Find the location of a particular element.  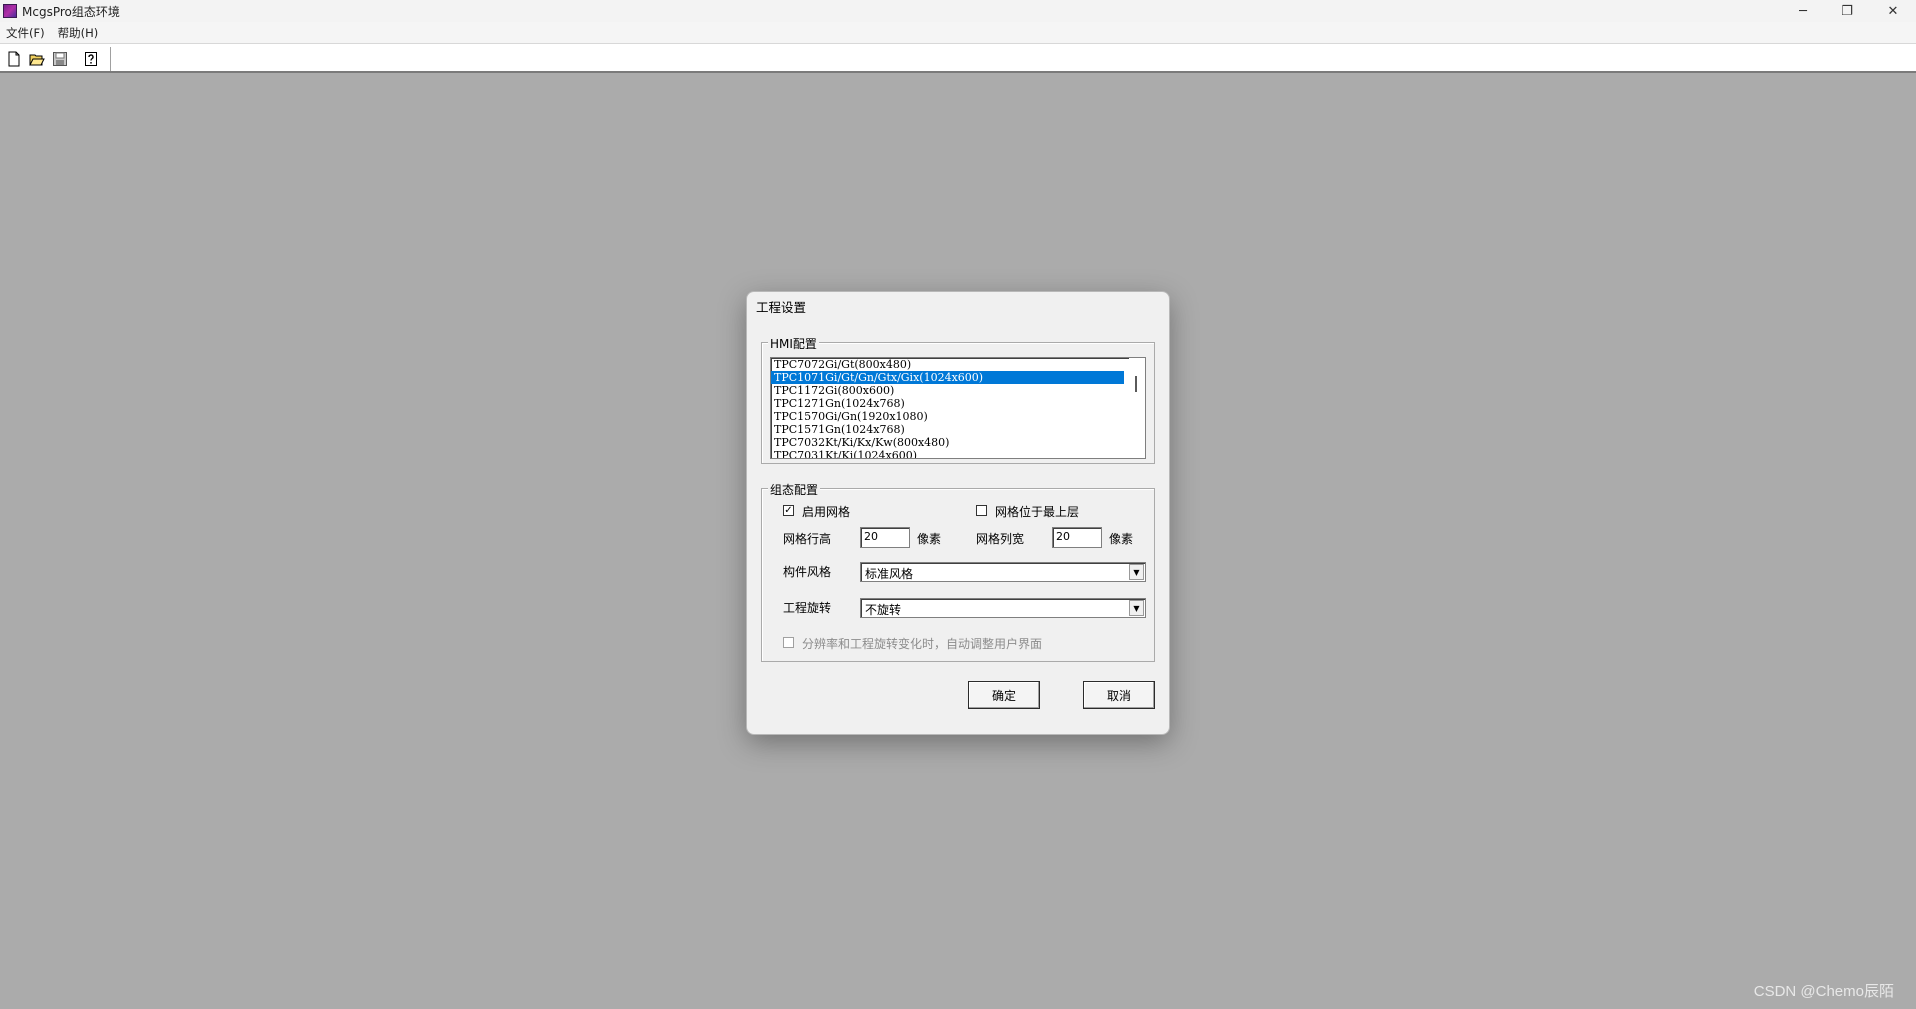

col-width-label: 网格列宽 is located at coordinates (1000, 539).